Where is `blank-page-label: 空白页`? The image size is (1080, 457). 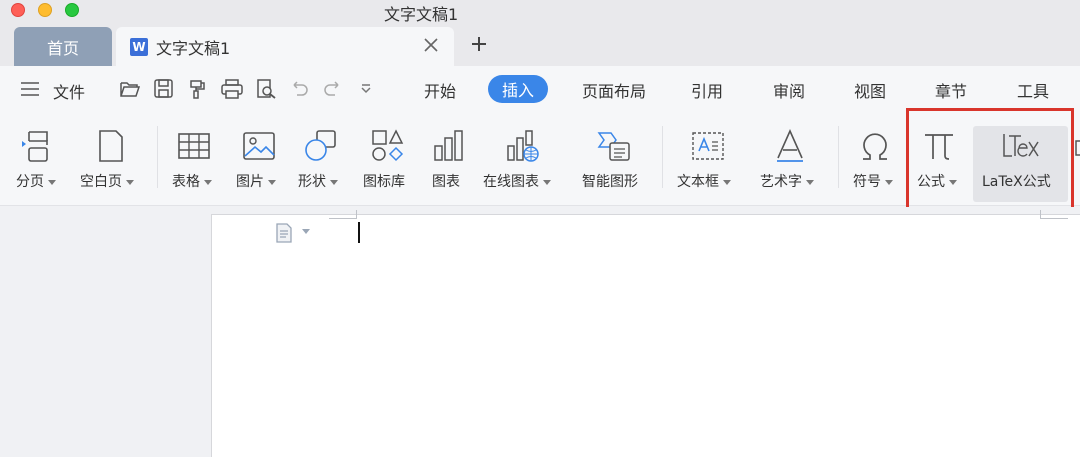
blank-page-label: 空白页 is located at coordinates (107, 181).